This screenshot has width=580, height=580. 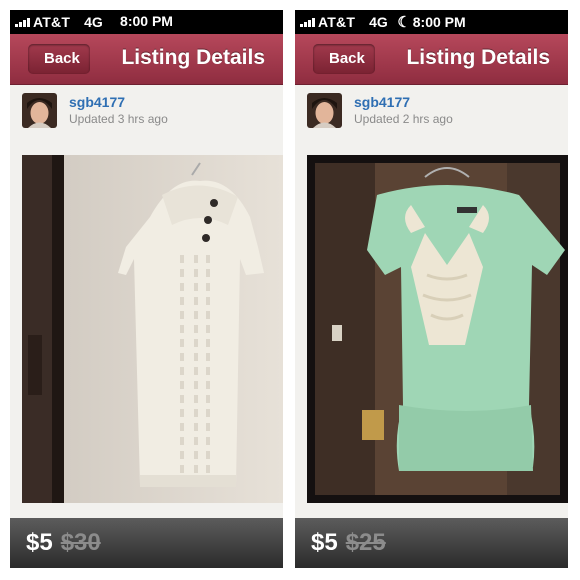 I want to click on seller-row: sgb4177 Updated 3 hrs ago, so click(x=146, y=110).